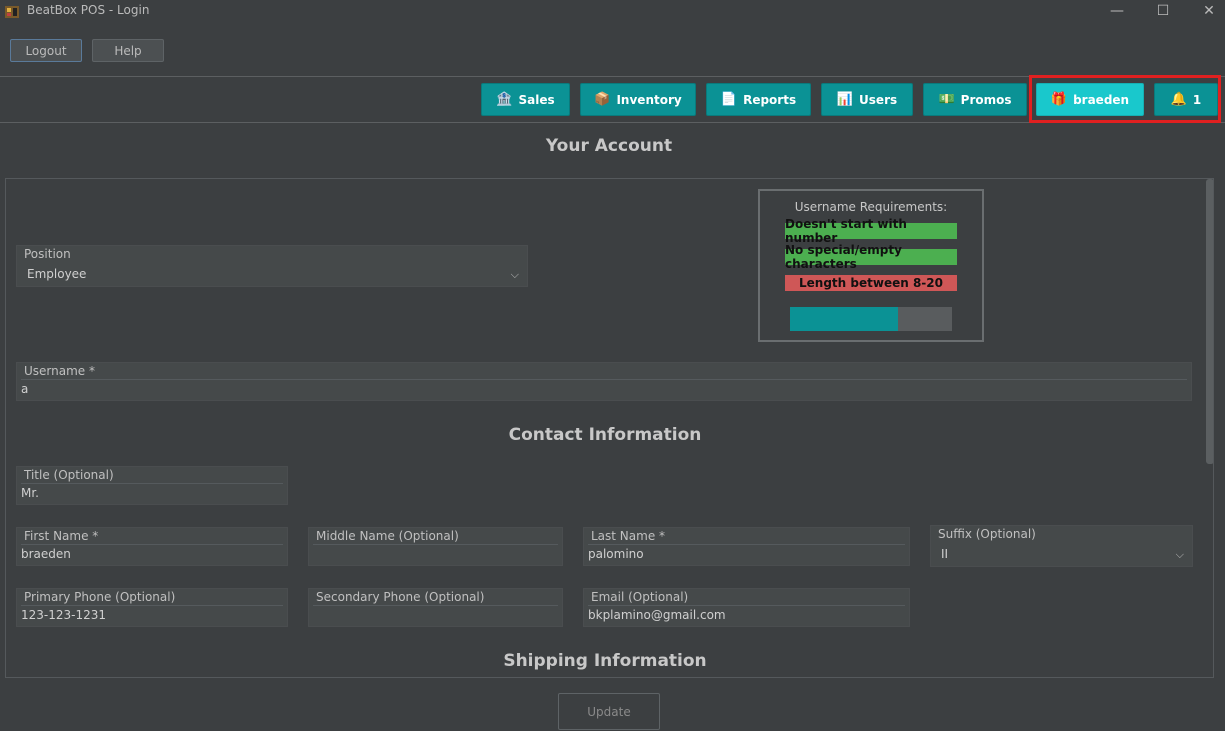 The image size is (1225, 731). Describe the element at coordinates (100, 597) in the screenshot. I see `primary-phone-label: Primary Phone (Optional)` at that location.